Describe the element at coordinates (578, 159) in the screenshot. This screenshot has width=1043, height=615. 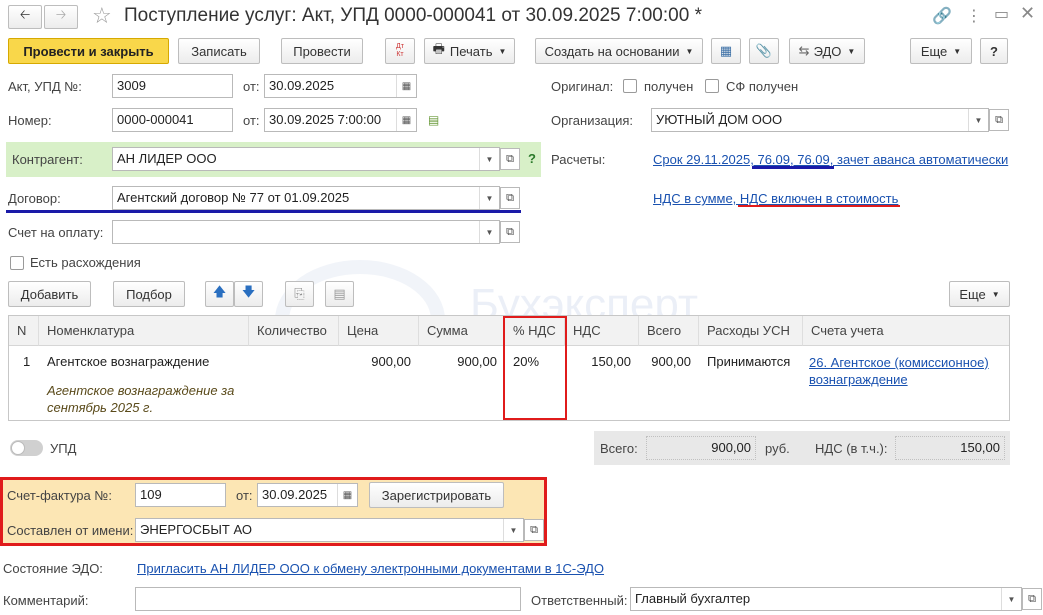
I see `settlements-label: Расчеты:` at that location.